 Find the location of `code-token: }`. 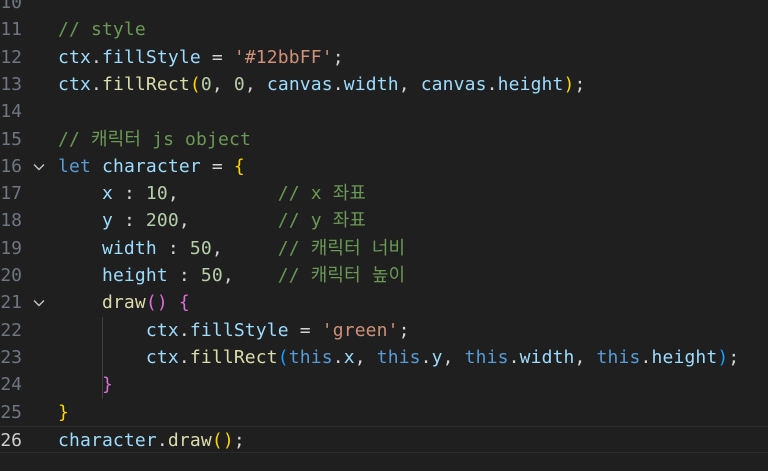

code-token: } is located at coordinates (63, 412).